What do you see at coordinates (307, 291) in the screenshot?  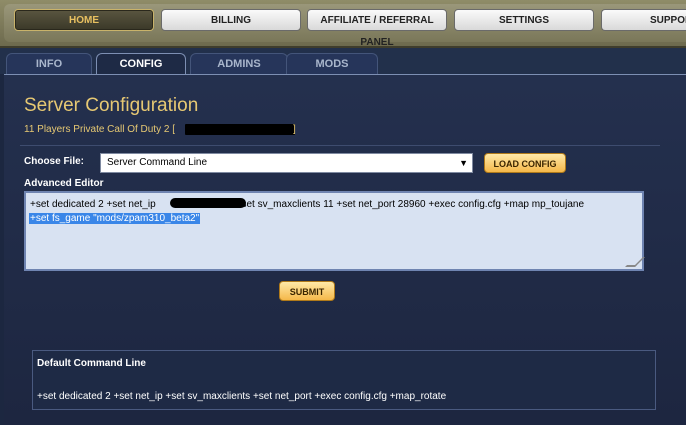 I see `submit-button: SUBMIT` at bounding box center [307, 291].